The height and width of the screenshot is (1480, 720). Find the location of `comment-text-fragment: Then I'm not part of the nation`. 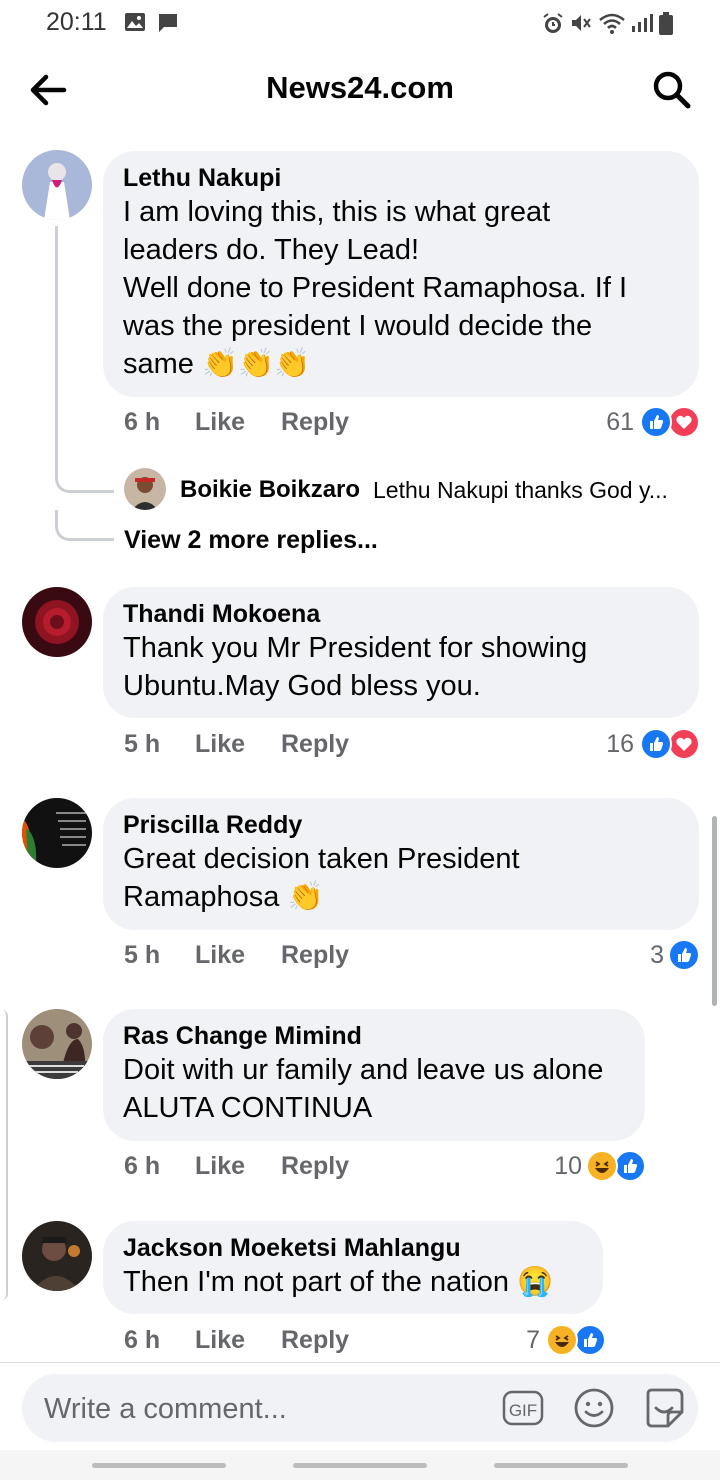

comment-text-fragment: Then I'm not part of the nation is located at coordinates (316, 1282).